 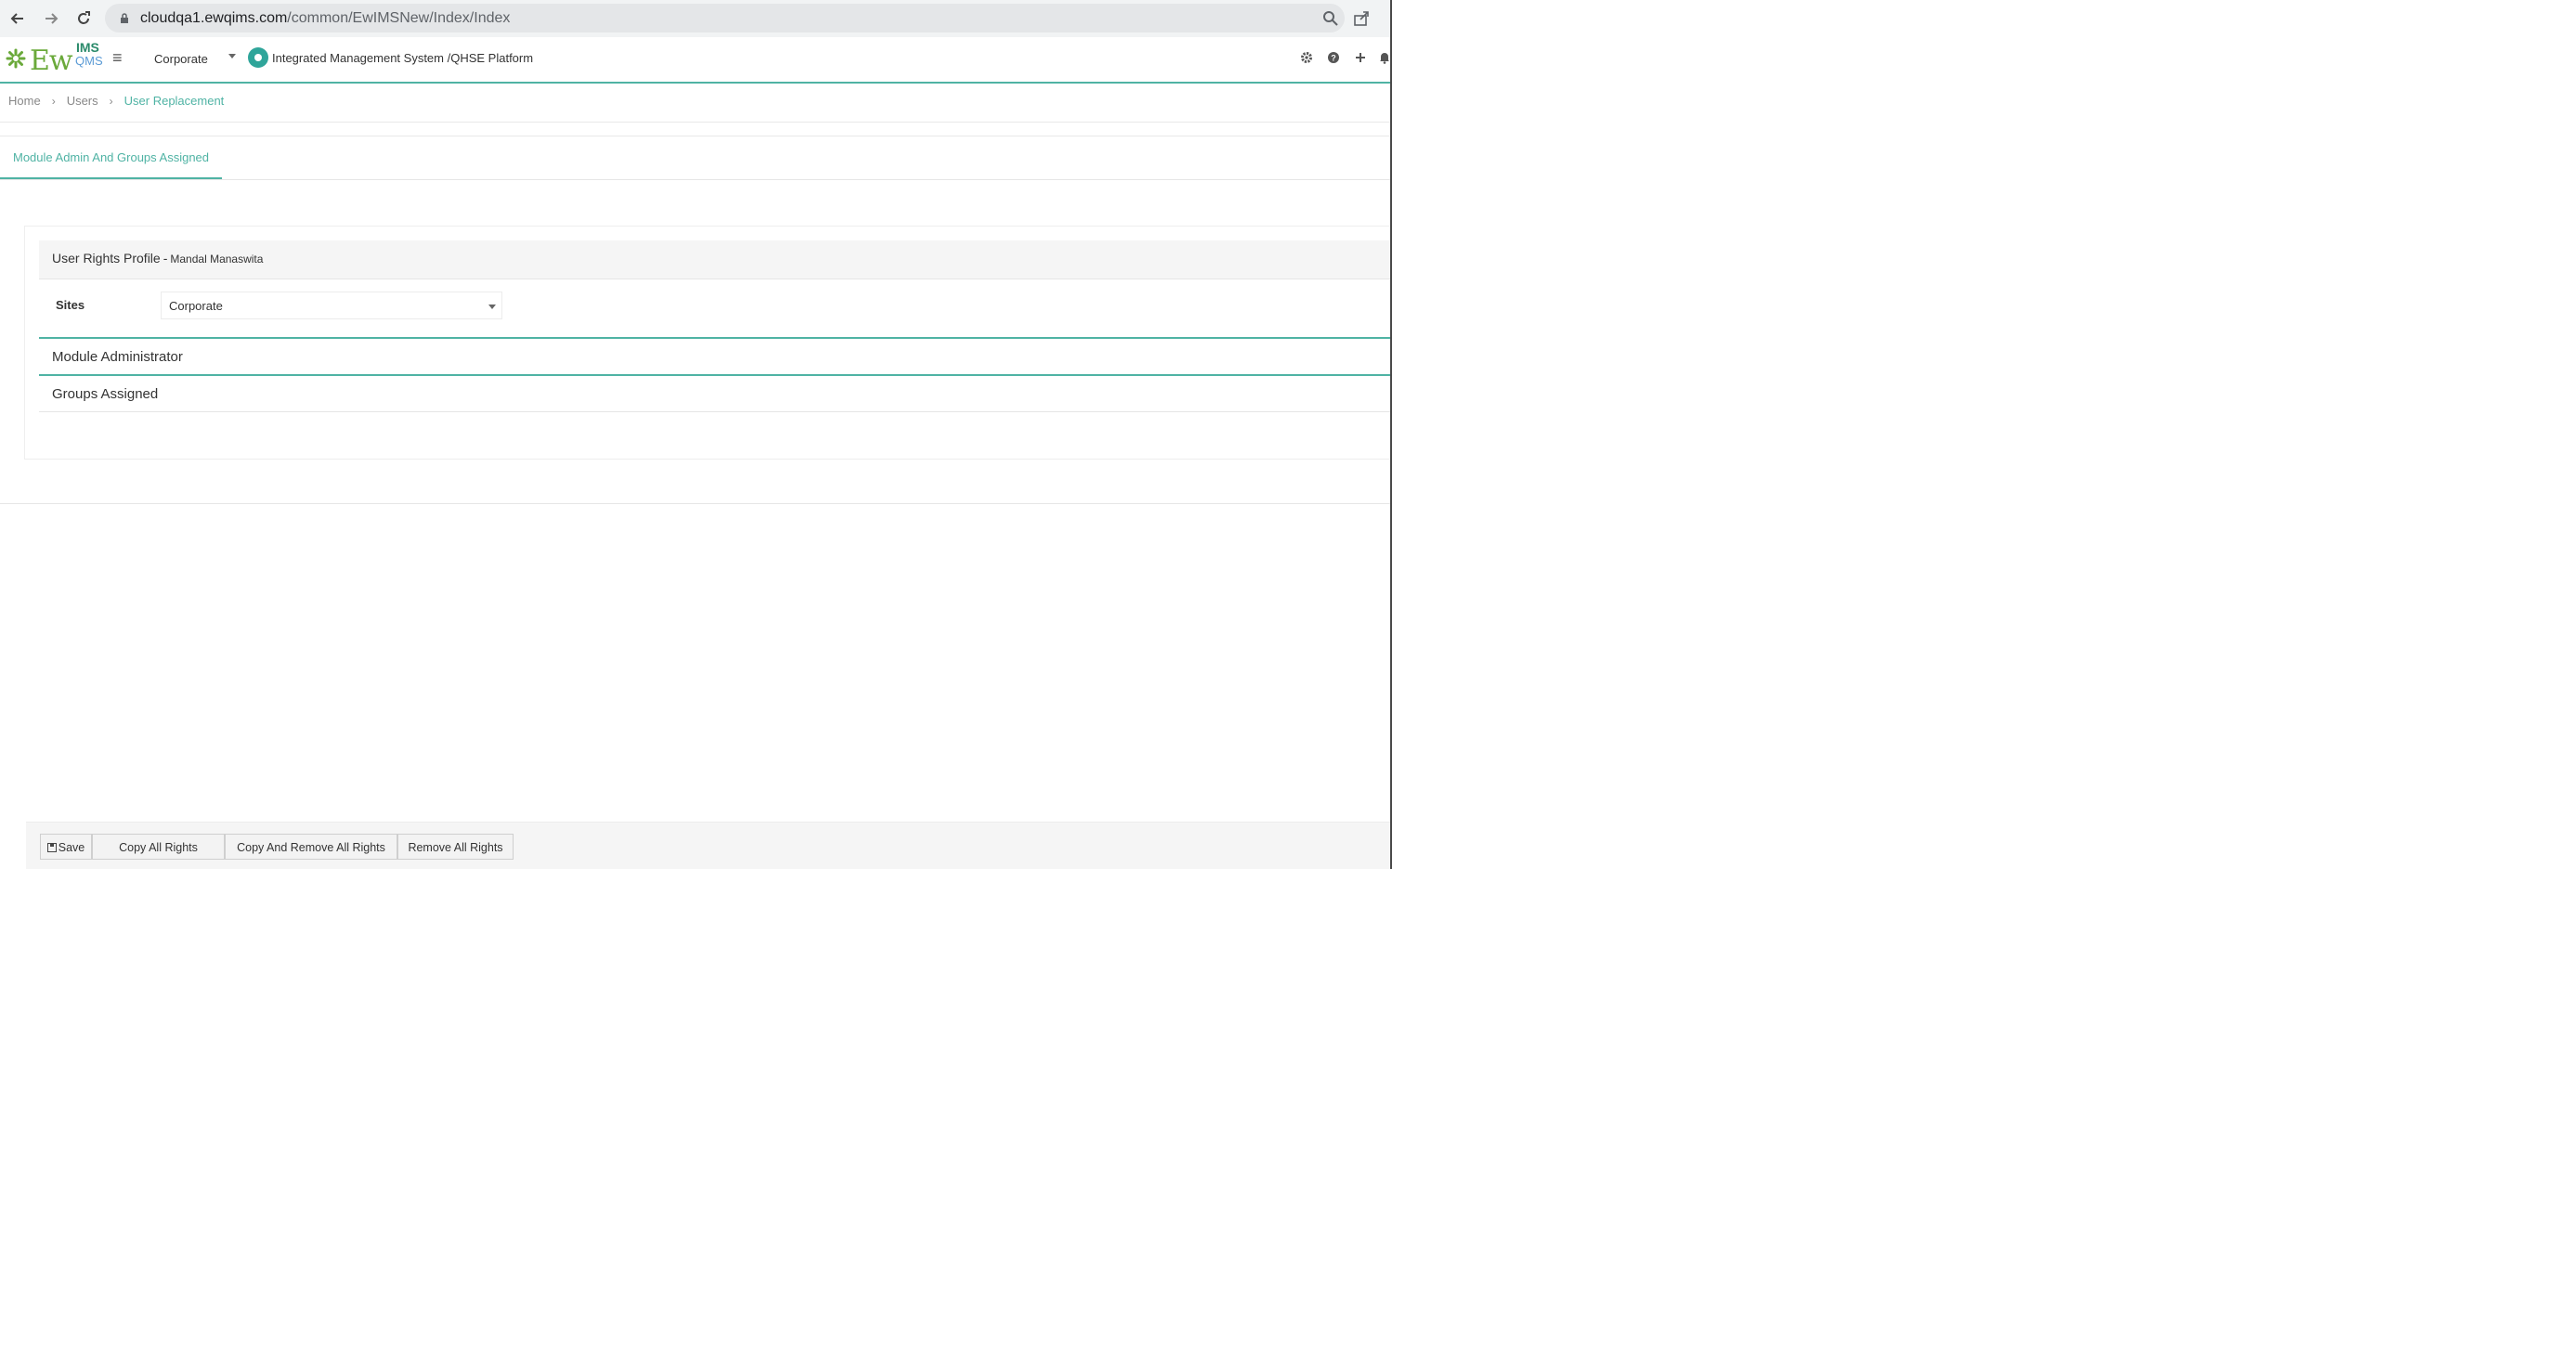 I want to click on breadcrumb-current: User Replacement, so click(x=174, y=101).